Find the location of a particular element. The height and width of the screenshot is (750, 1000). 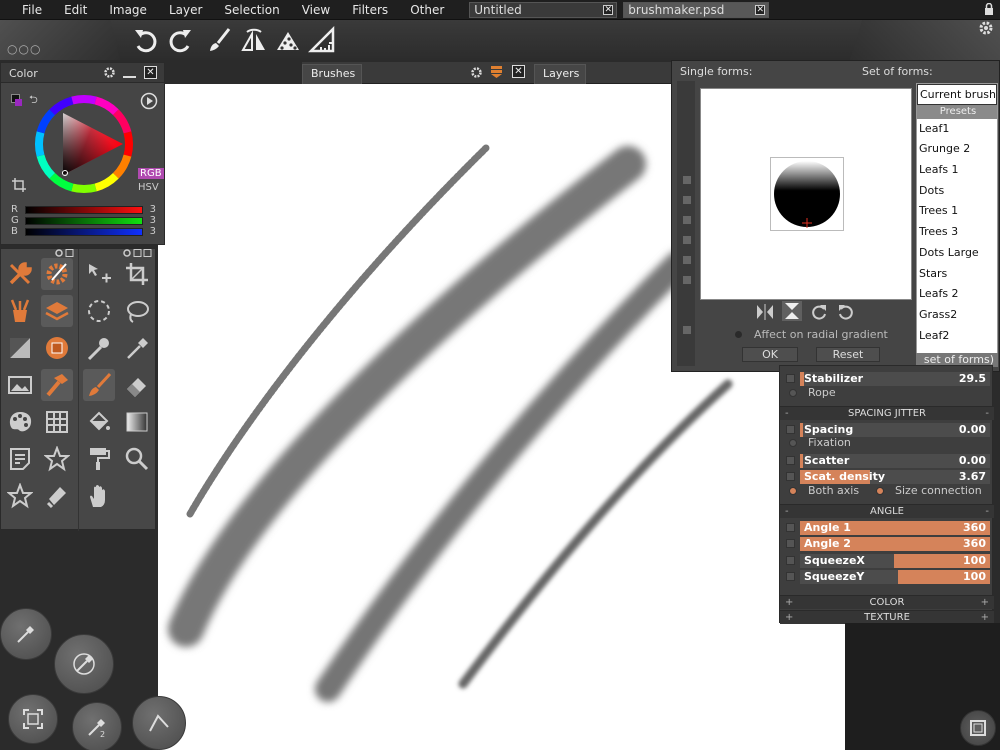

frame-round-button is located at coordinates (33, 719).